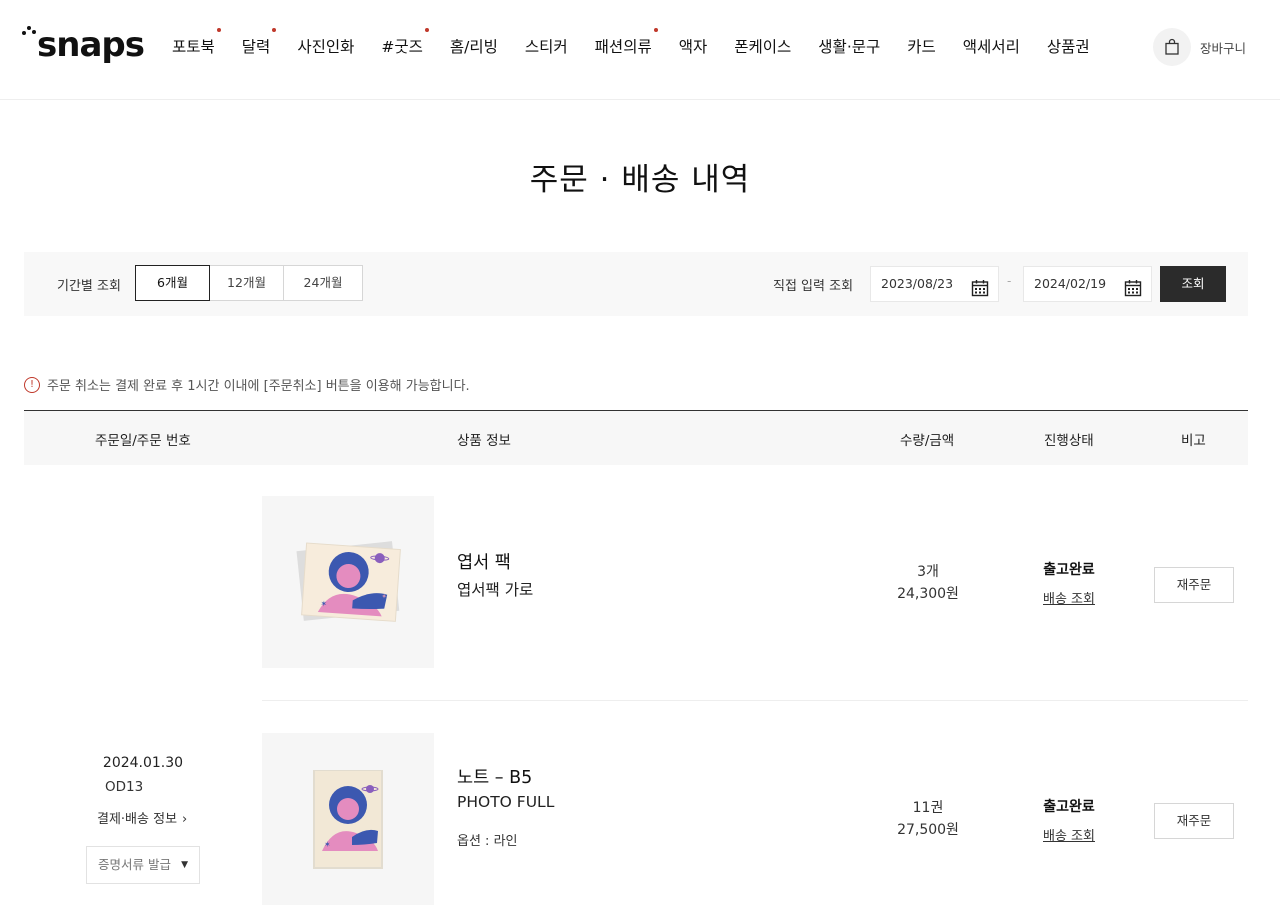  I want to click on cart-button: 장바구니, so click(1199, 47).